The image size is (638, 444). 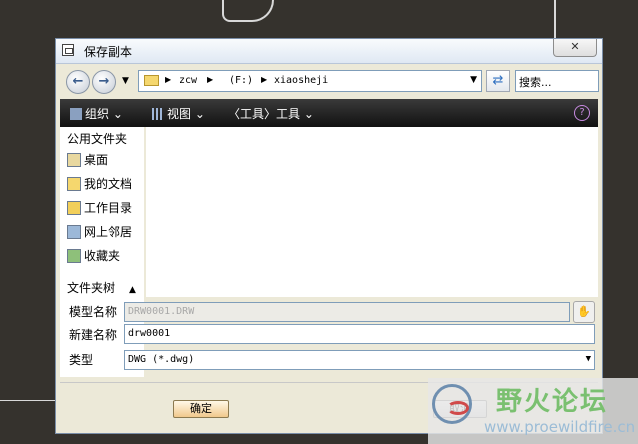 I want to click on tools-label: 〈工具〉工具, so click(x=264, y=114).